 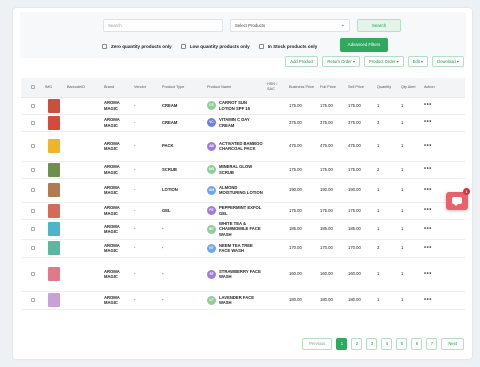 I want to click on return-order-button: Return Order ▾, so click(x=341, y=61).